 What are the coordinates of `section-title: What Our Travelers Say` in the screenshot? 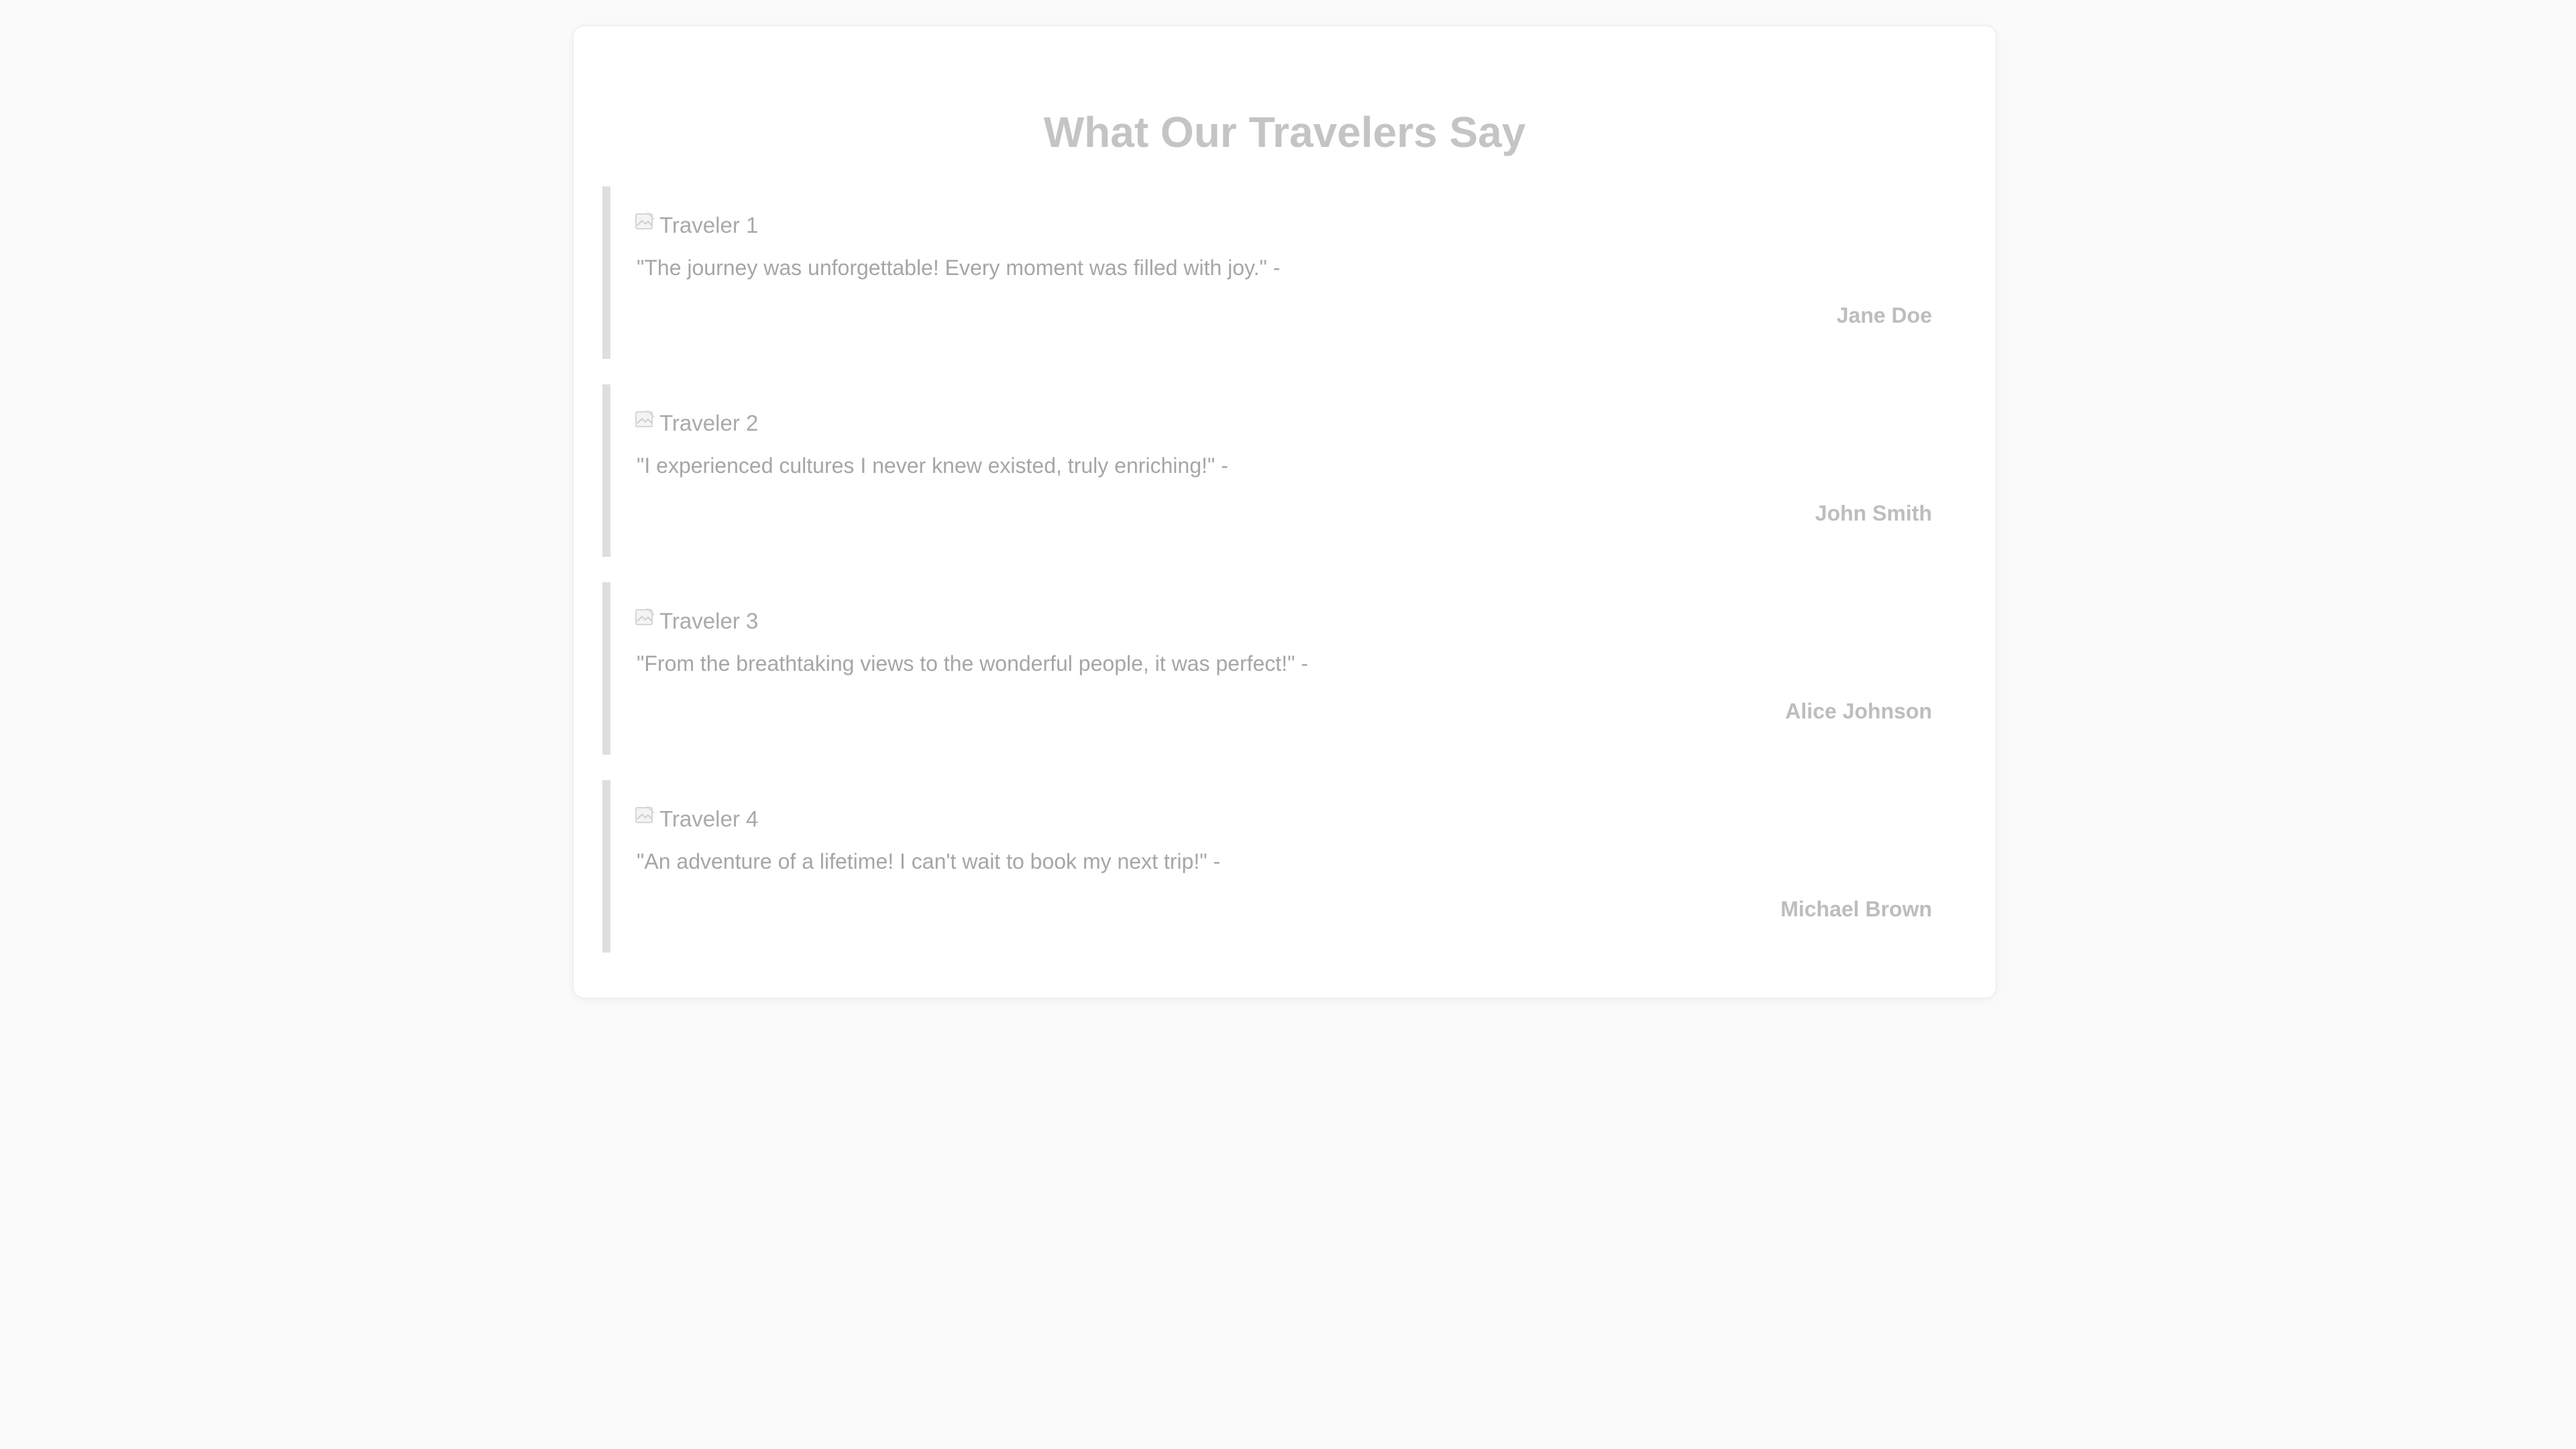 It's located at (1284, 132).